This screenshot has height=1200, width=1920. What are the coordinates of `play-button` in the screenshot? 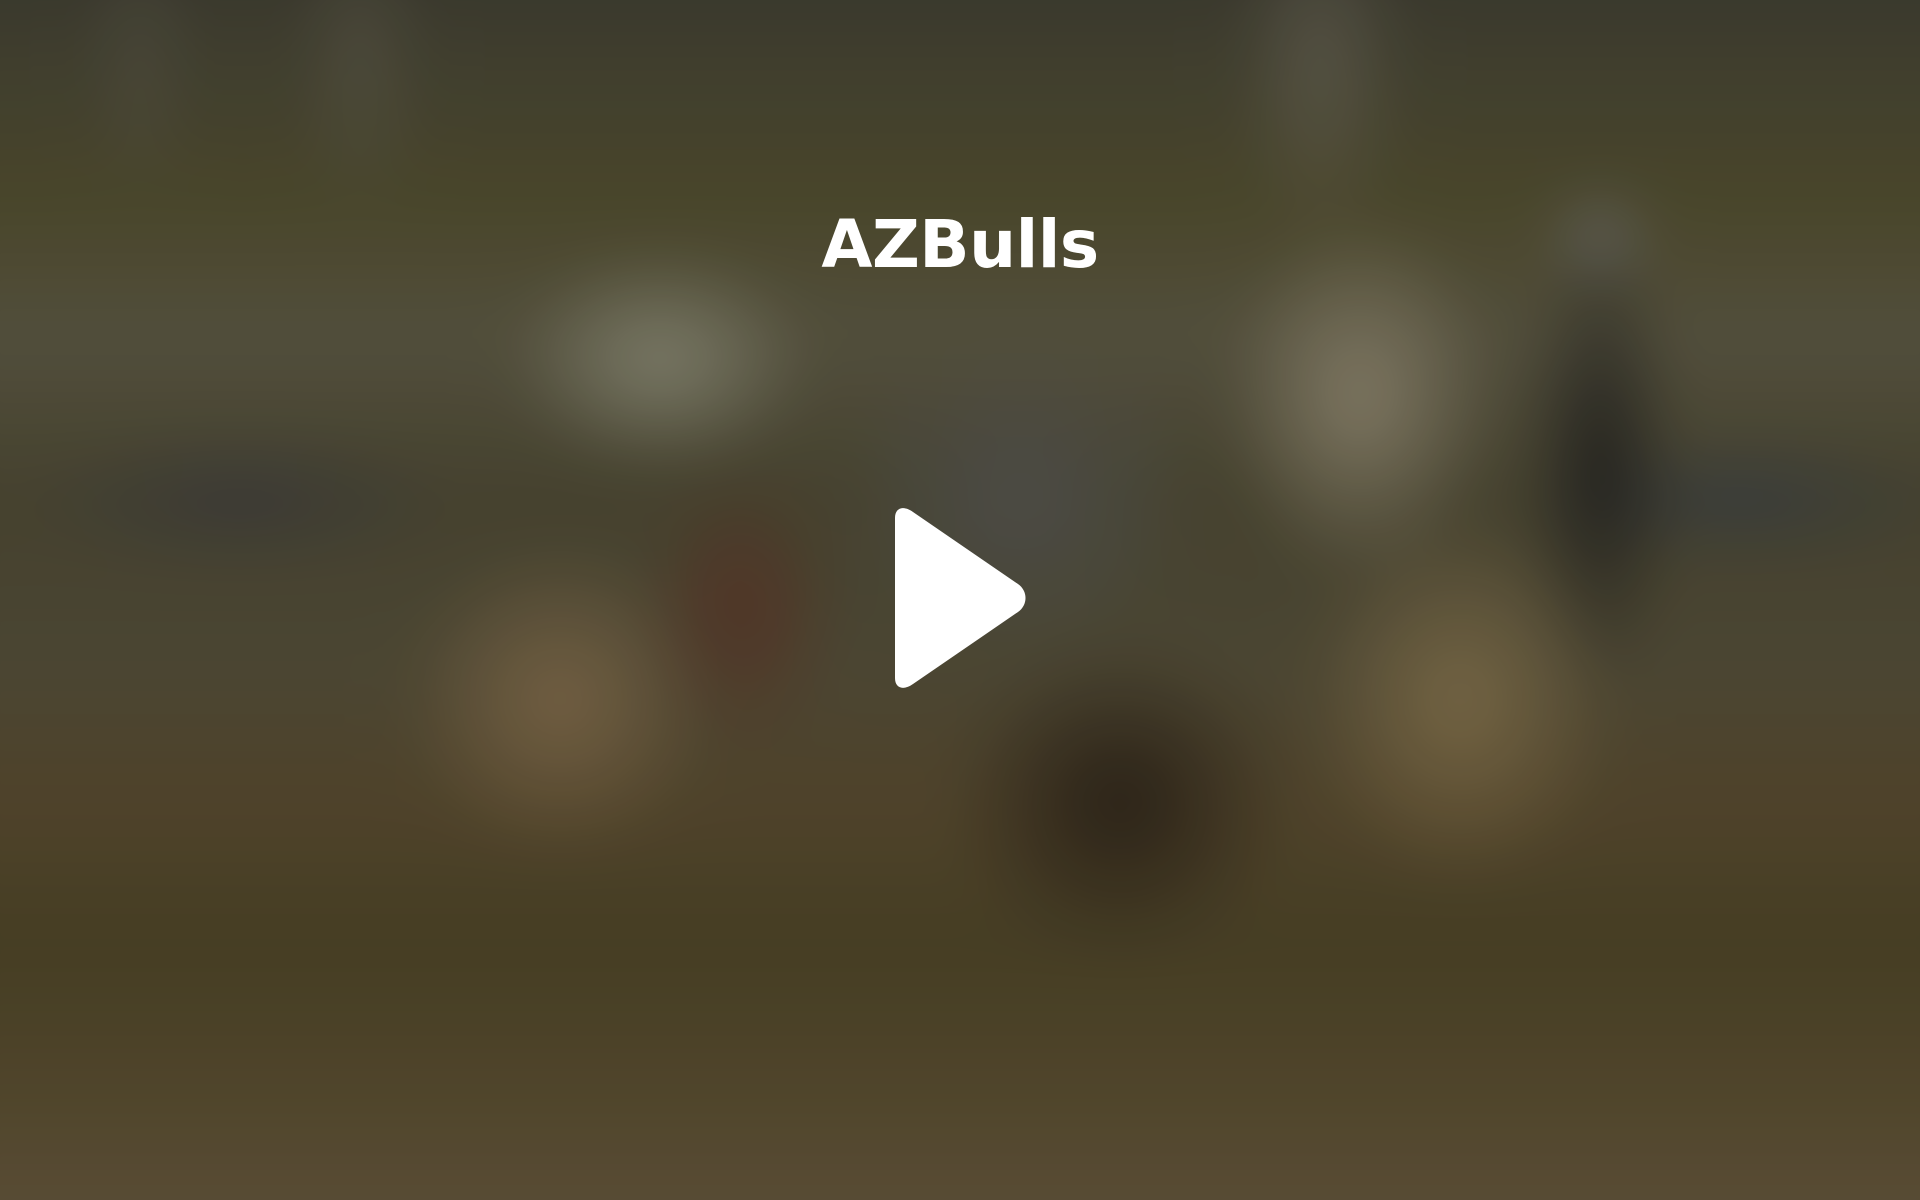 It's located at (960, 598).